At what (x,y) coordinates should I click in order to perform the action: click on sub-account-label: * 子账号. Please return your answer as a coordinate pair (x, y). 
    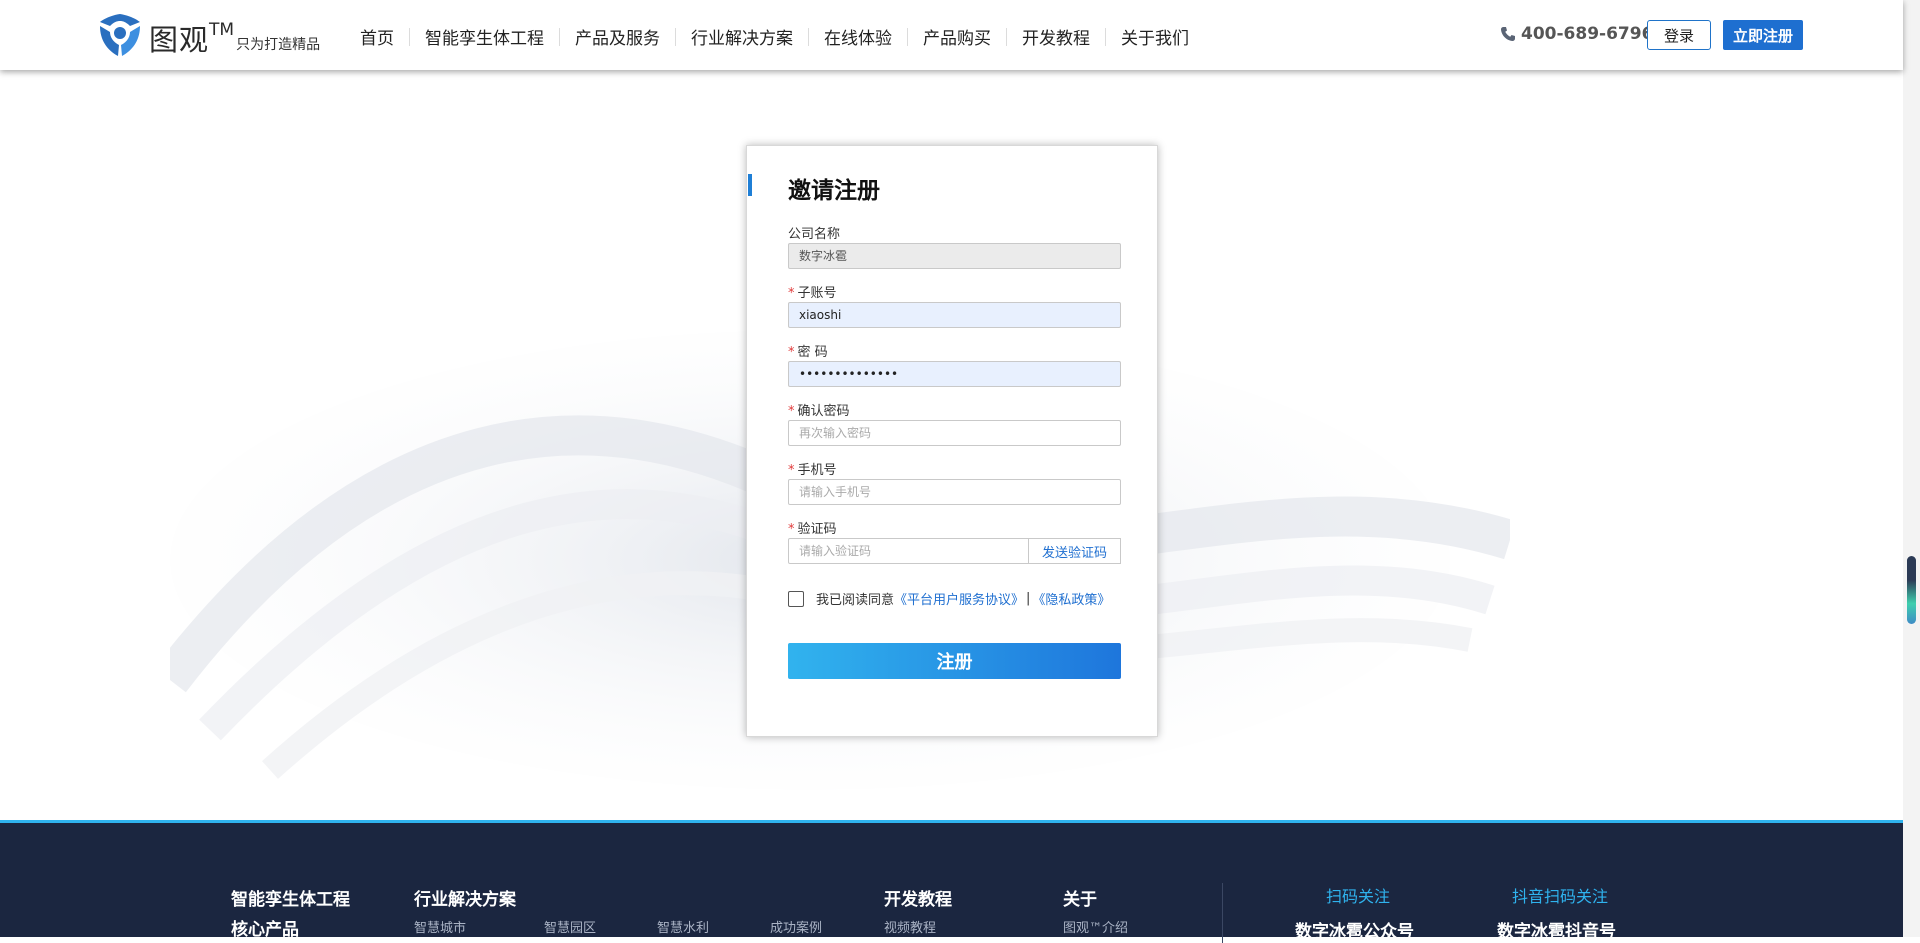
    Looking at the image, I should click on (812, 291).